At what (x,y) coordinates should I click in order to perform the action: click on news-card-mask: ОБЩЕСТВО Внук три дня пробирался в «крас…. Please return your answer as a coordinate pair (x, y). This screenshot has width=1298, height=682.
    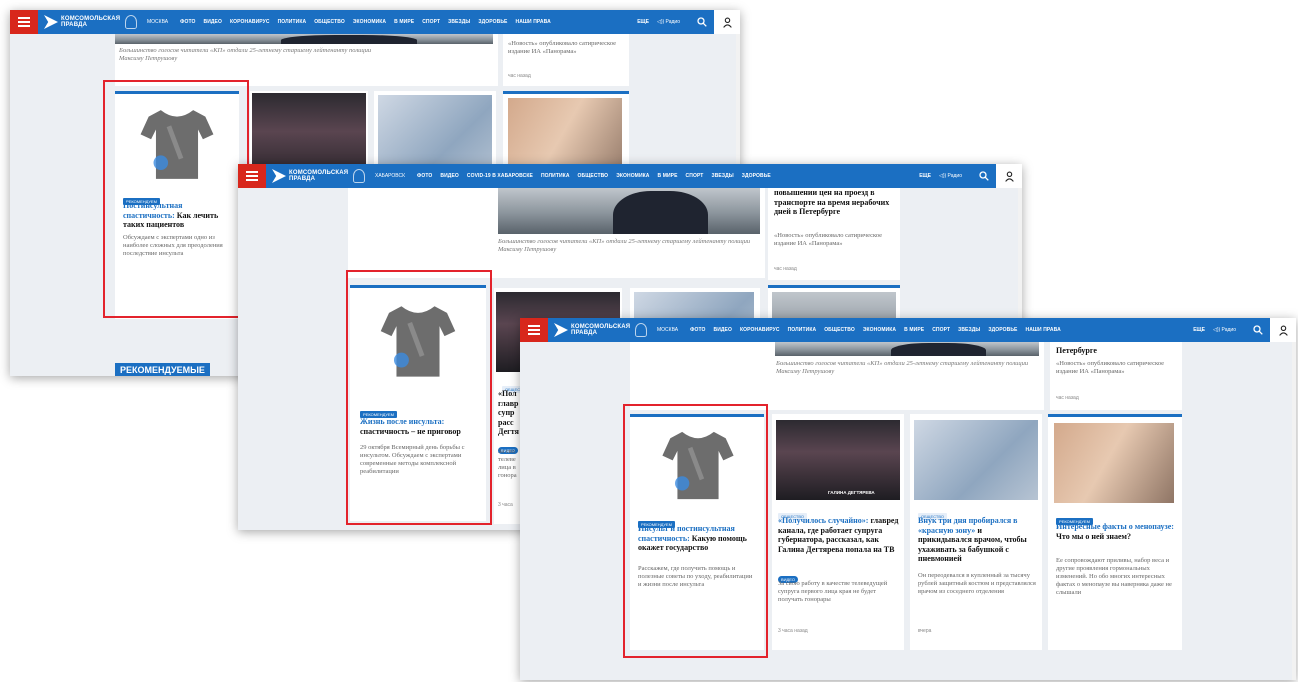
    Looking at the image, I should click on (976, 532).